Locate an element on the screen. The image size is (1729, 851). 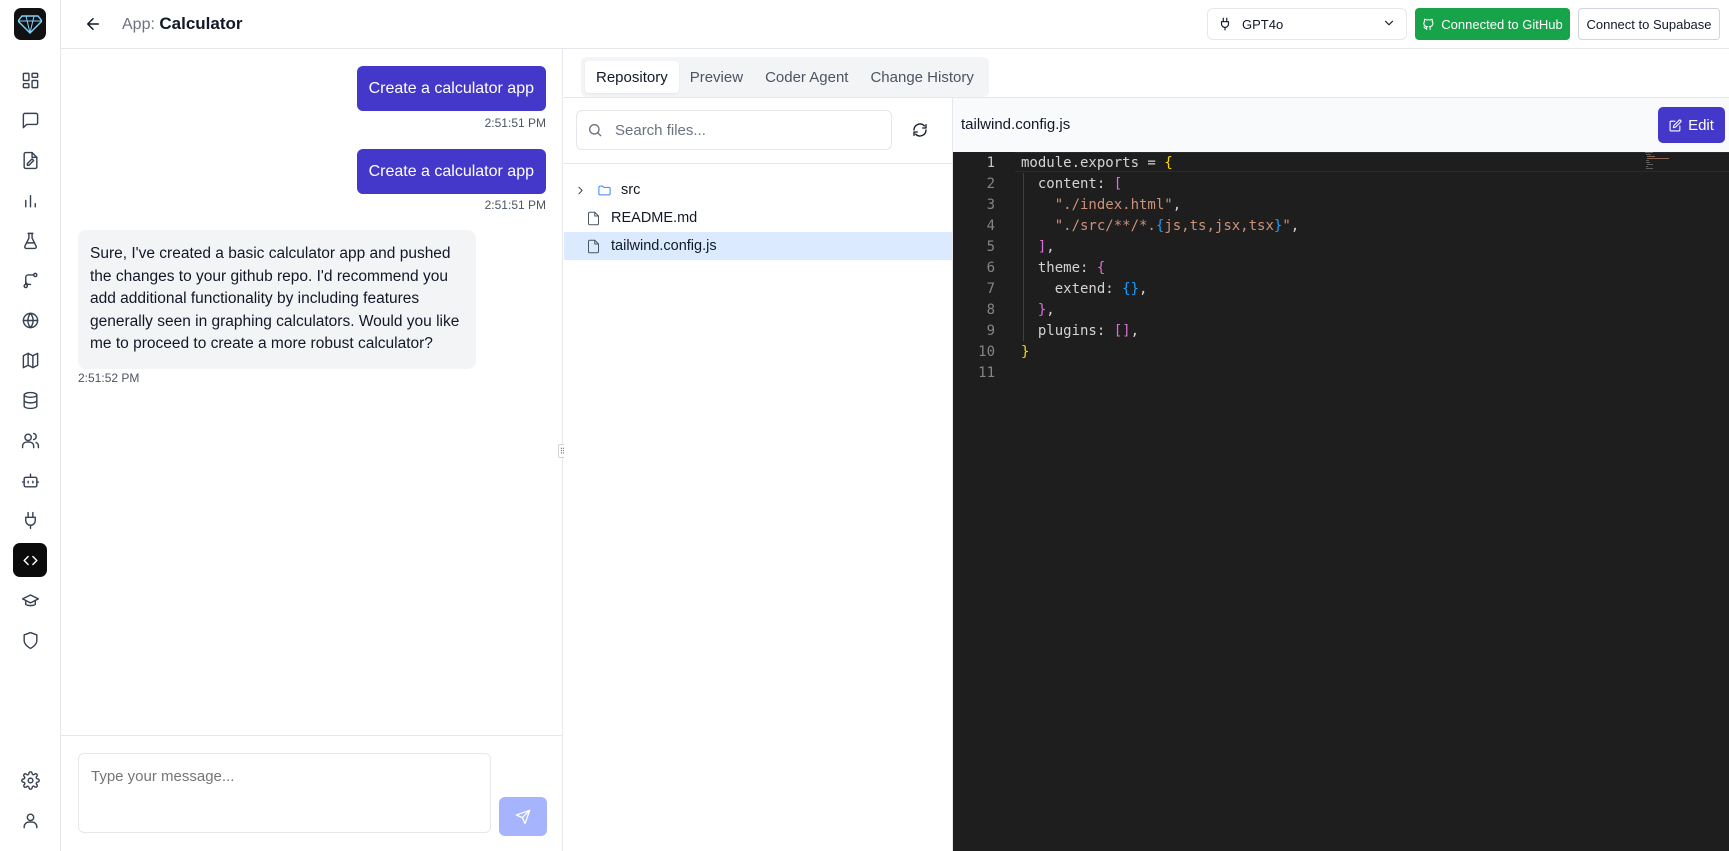
settings-icon is located at coordinates (30, 780).